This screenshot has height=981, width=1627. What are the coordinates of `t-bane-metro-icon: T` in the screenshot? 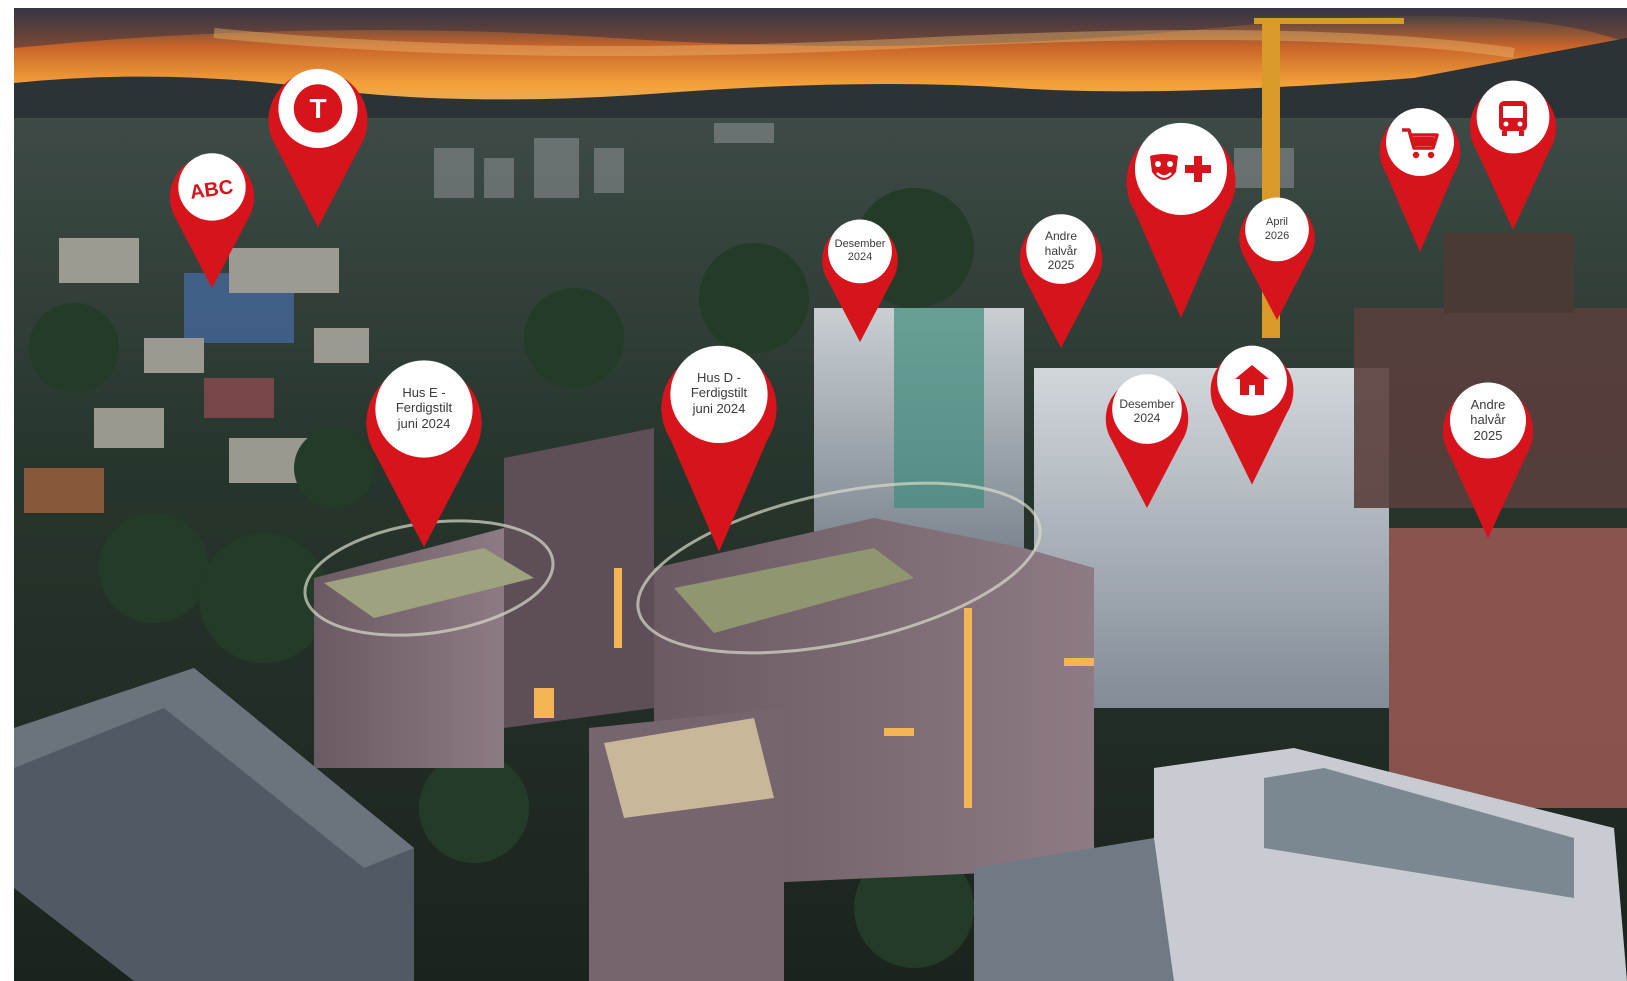 It's located at (318, 108).